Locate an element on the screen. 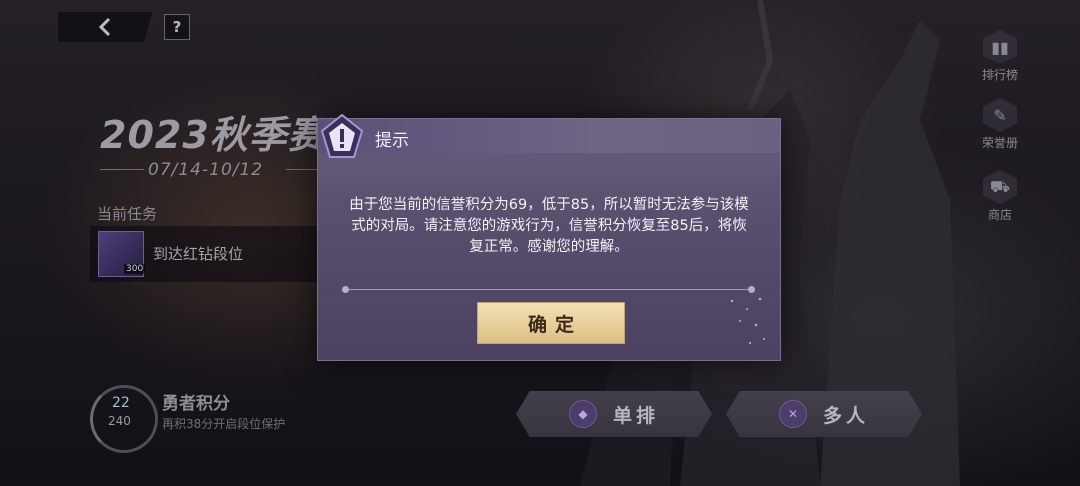 Image resolution: width=1080 pixels, height=486 pixels. exclamation-icon is located at coordinates (342, 135).